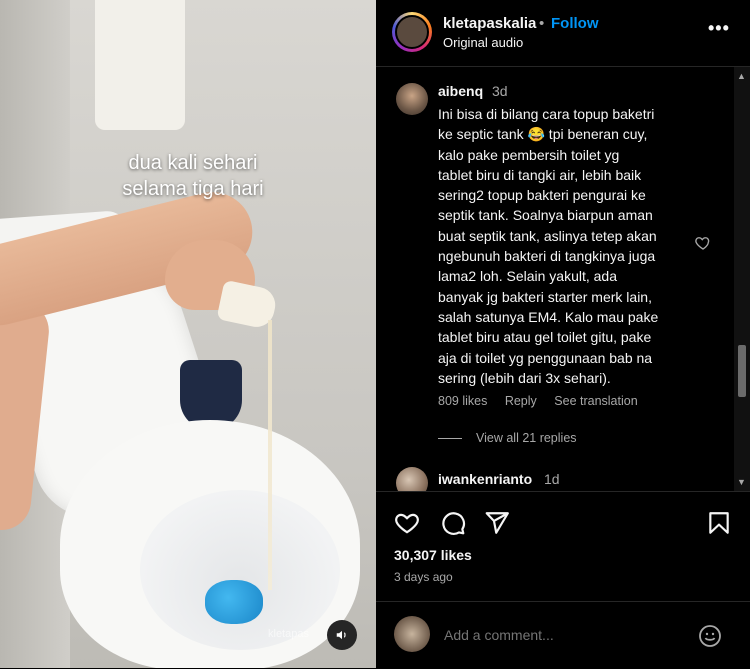  I want to click on view-replies-label: View all 21 replies, so click(526, 438).